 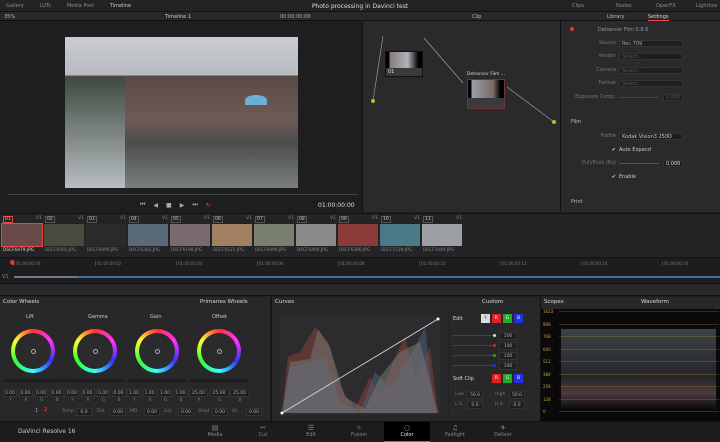 What do you see at coordinates (576, 122) in the screenshot?
I see `film-section: Film` at bounding box center [576, 122].